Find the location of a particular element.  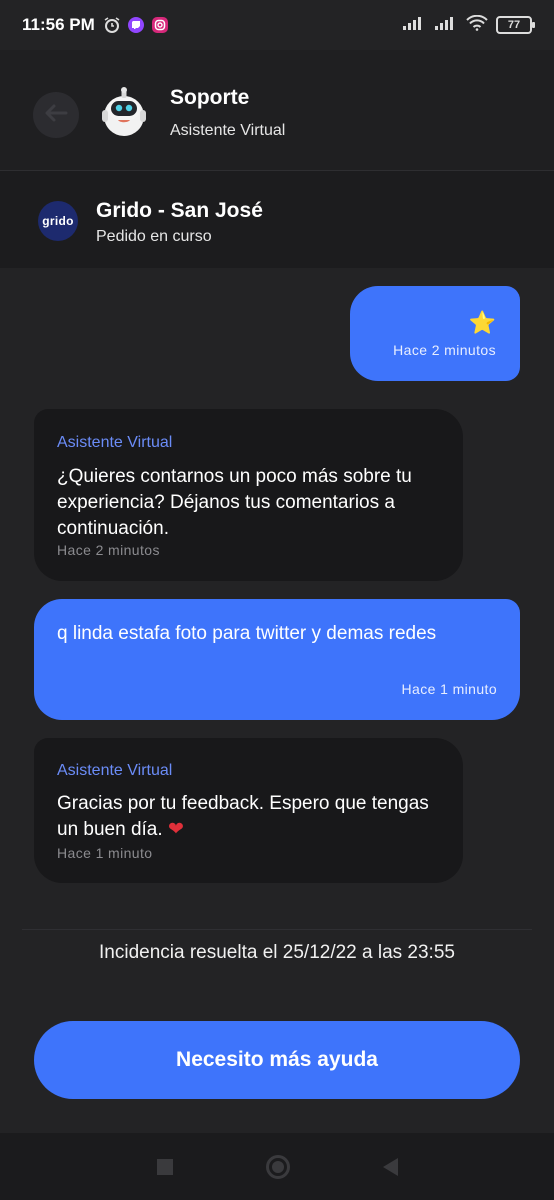

back-button is located at coordinates (56, 115).